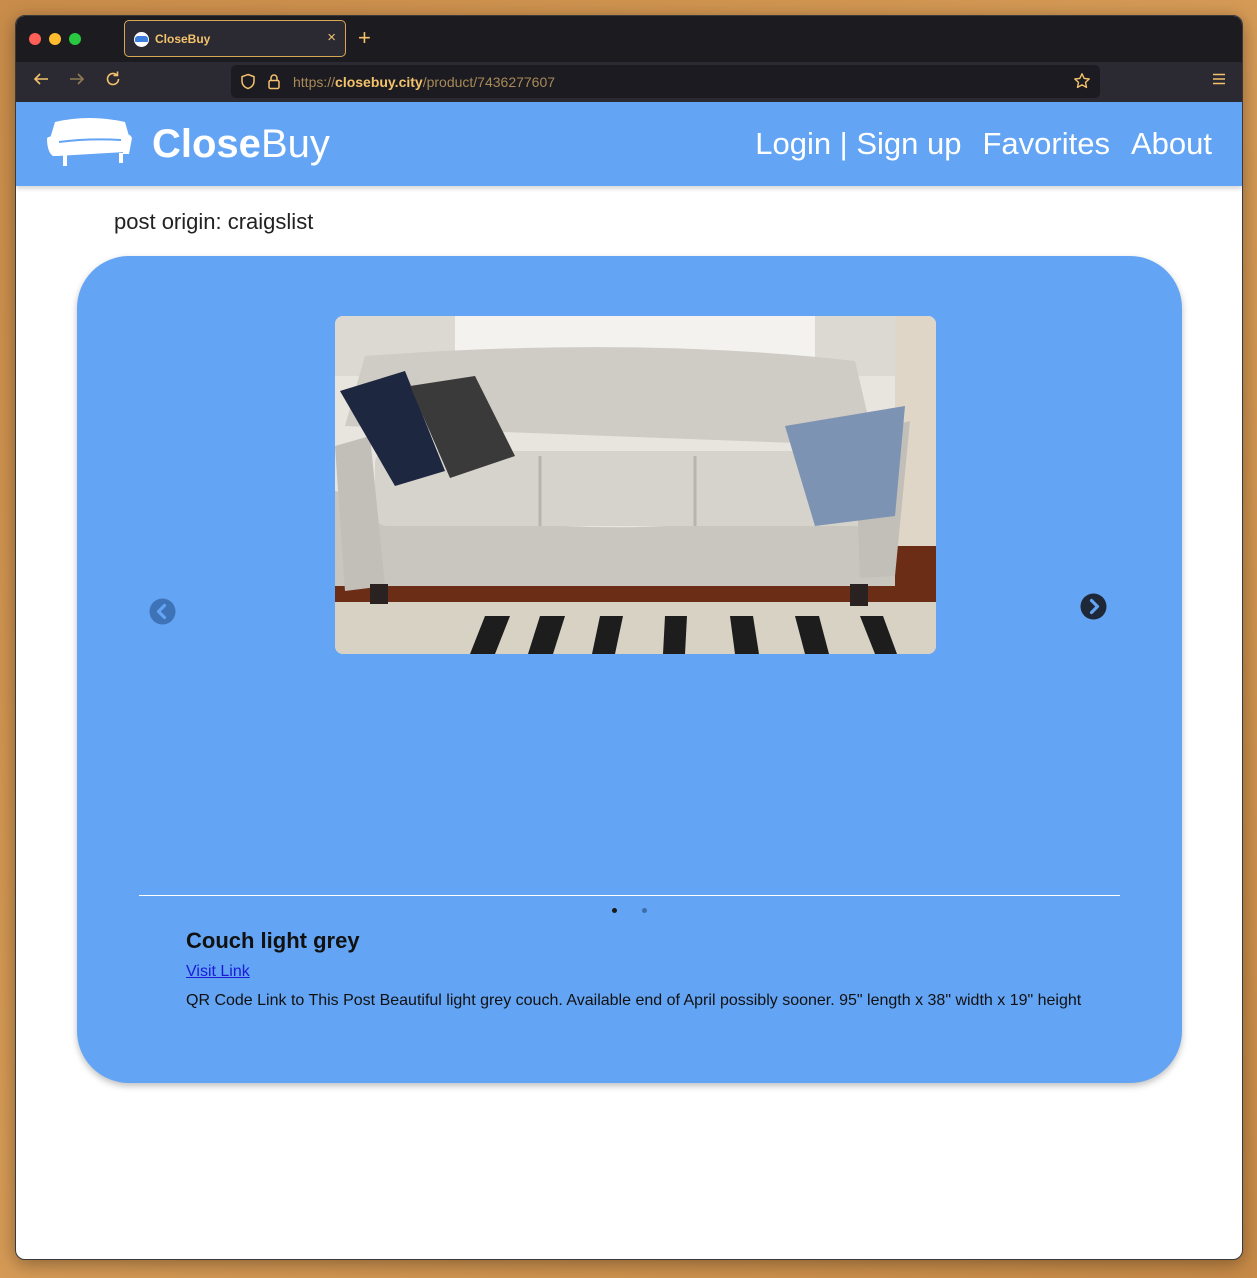 Image resolution: width=1257 pixels, height=1278 pixels. Describe the element at coordinates (55, 39) in the screenshot. I see `minimize-window-button` at that location.